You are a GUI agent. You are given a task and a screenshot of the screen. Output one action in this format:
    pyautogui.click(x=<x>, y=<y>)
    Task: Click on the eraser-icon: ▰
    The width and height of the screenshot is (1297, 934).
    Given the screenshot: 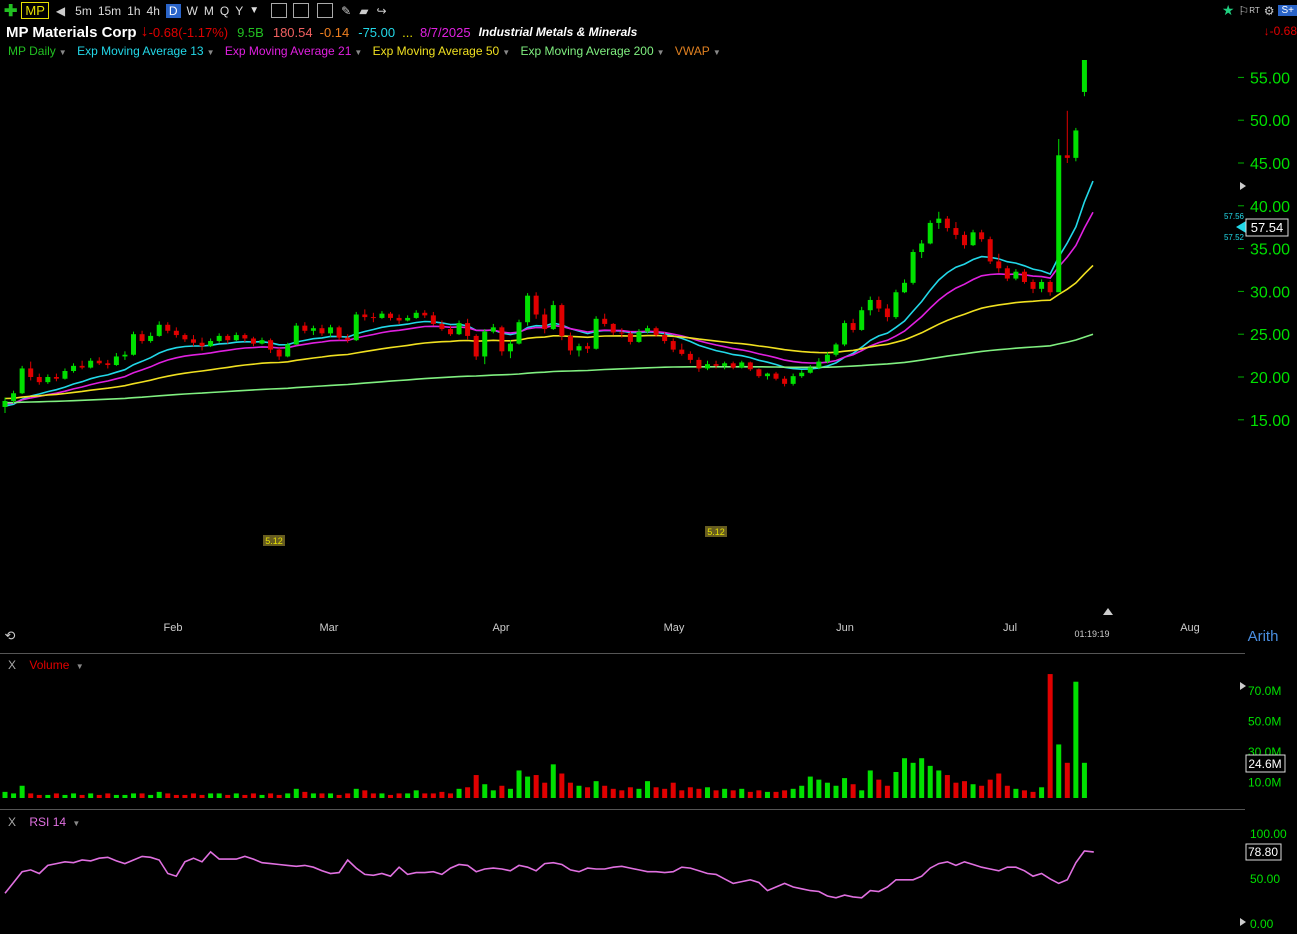 What is the action you would take?
    pyautogui.click(x=363, y=11)
    